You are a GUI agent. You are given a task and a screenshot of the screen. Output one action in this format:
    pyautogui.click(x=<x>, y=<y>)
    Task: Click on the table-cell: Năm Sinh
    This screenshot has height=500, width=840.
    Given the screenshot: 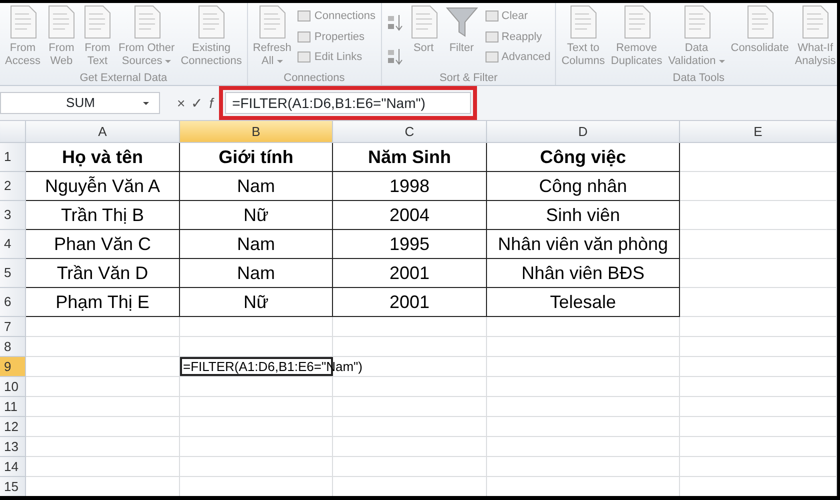 What is the action you would take?
    pyautogui.click(x=410, y=157)
    